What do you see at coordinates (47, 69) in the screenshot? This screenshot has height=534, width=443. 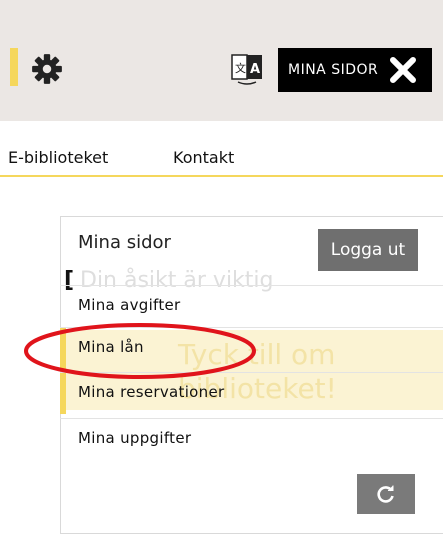 I see `gear-icon` at bounding box center [47, 69].